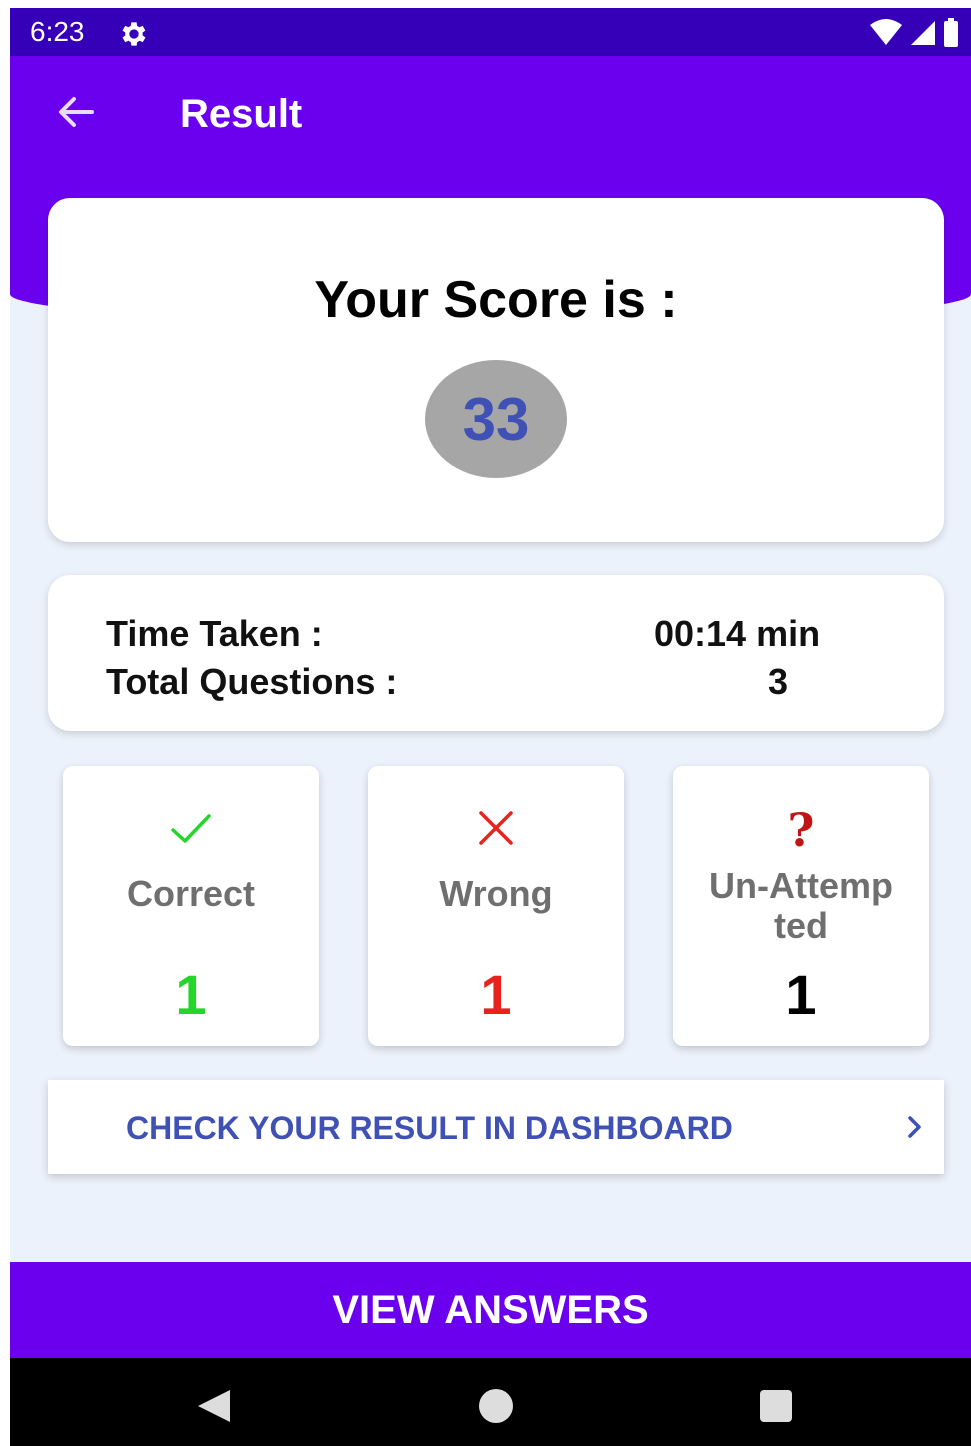 The width and height of the screenshot is (971, 1446). What do you see at coordinates (496, 828) in the screenshot?
I see `close-icon` at bounding box center [496, 828].